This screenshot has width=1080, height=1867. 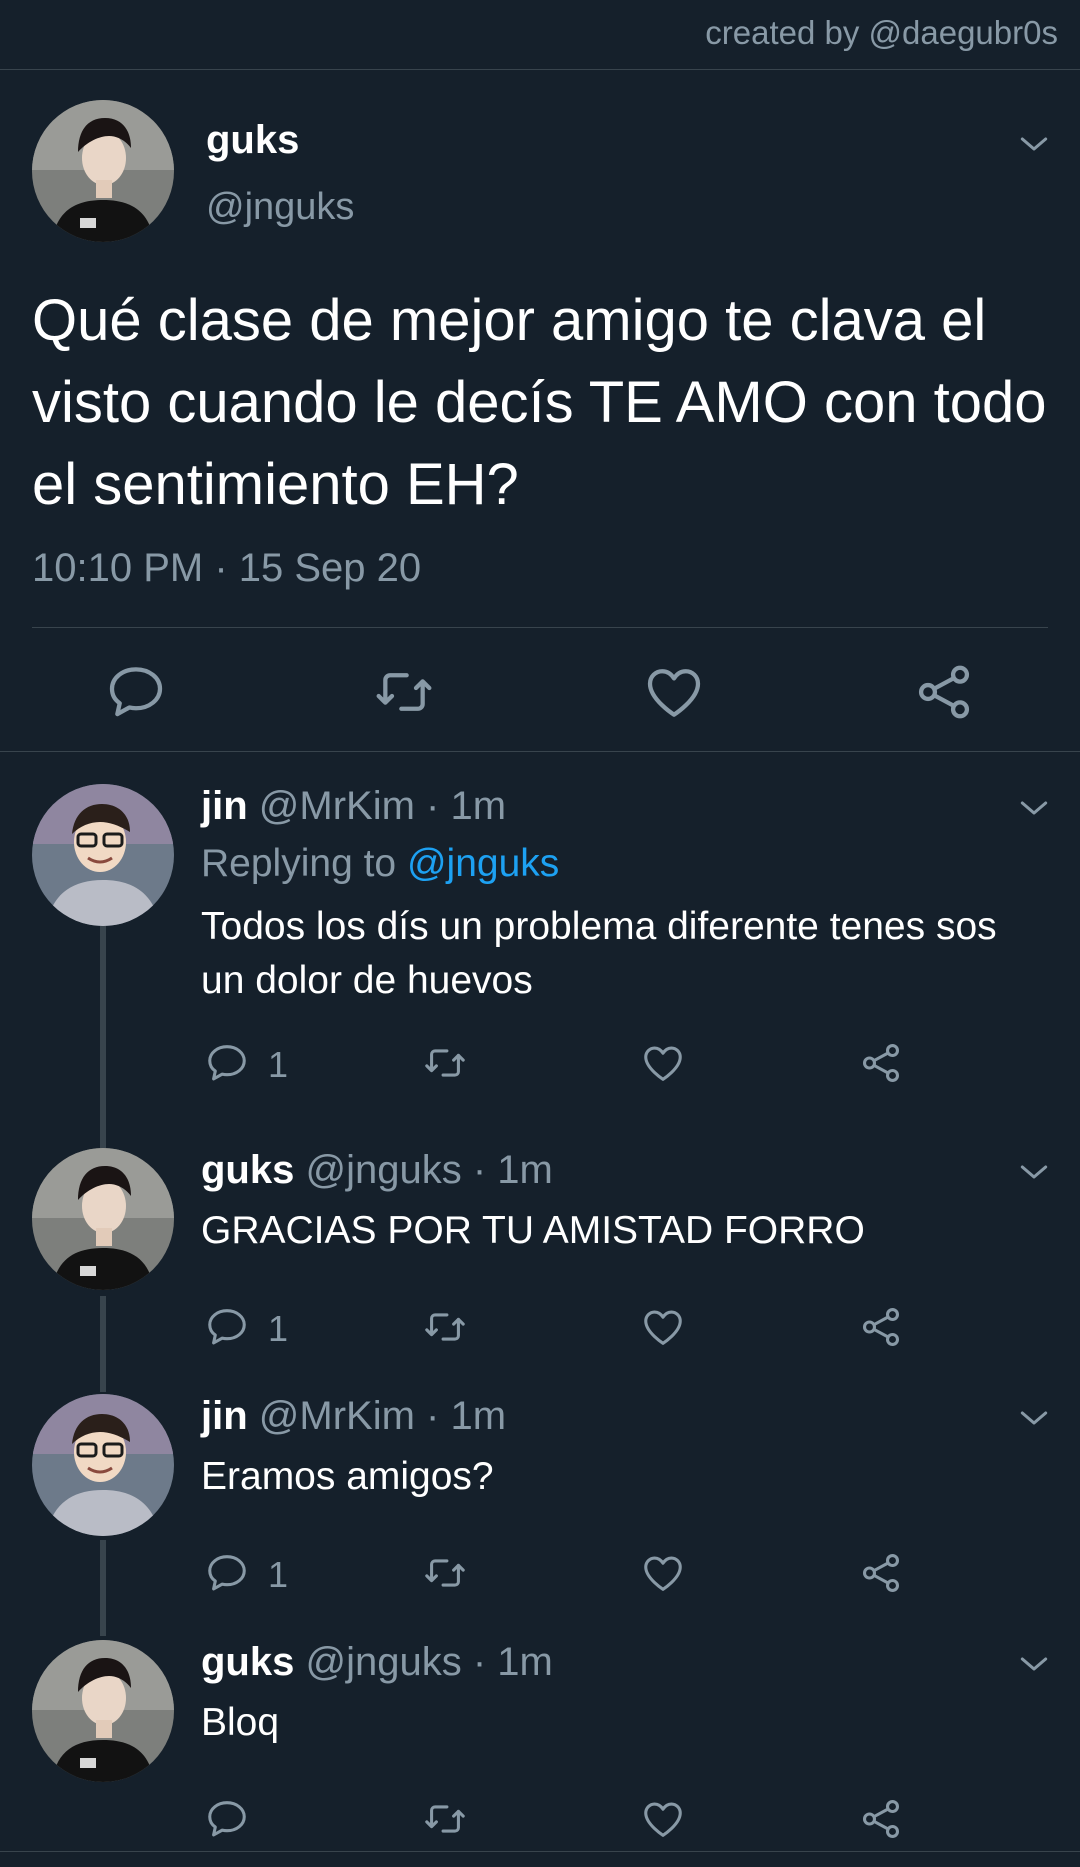 What do you see at coordinates (299, 863) in the screenshot?
I see `replying-prefix: Replying to` at bounding box center [299, 863].